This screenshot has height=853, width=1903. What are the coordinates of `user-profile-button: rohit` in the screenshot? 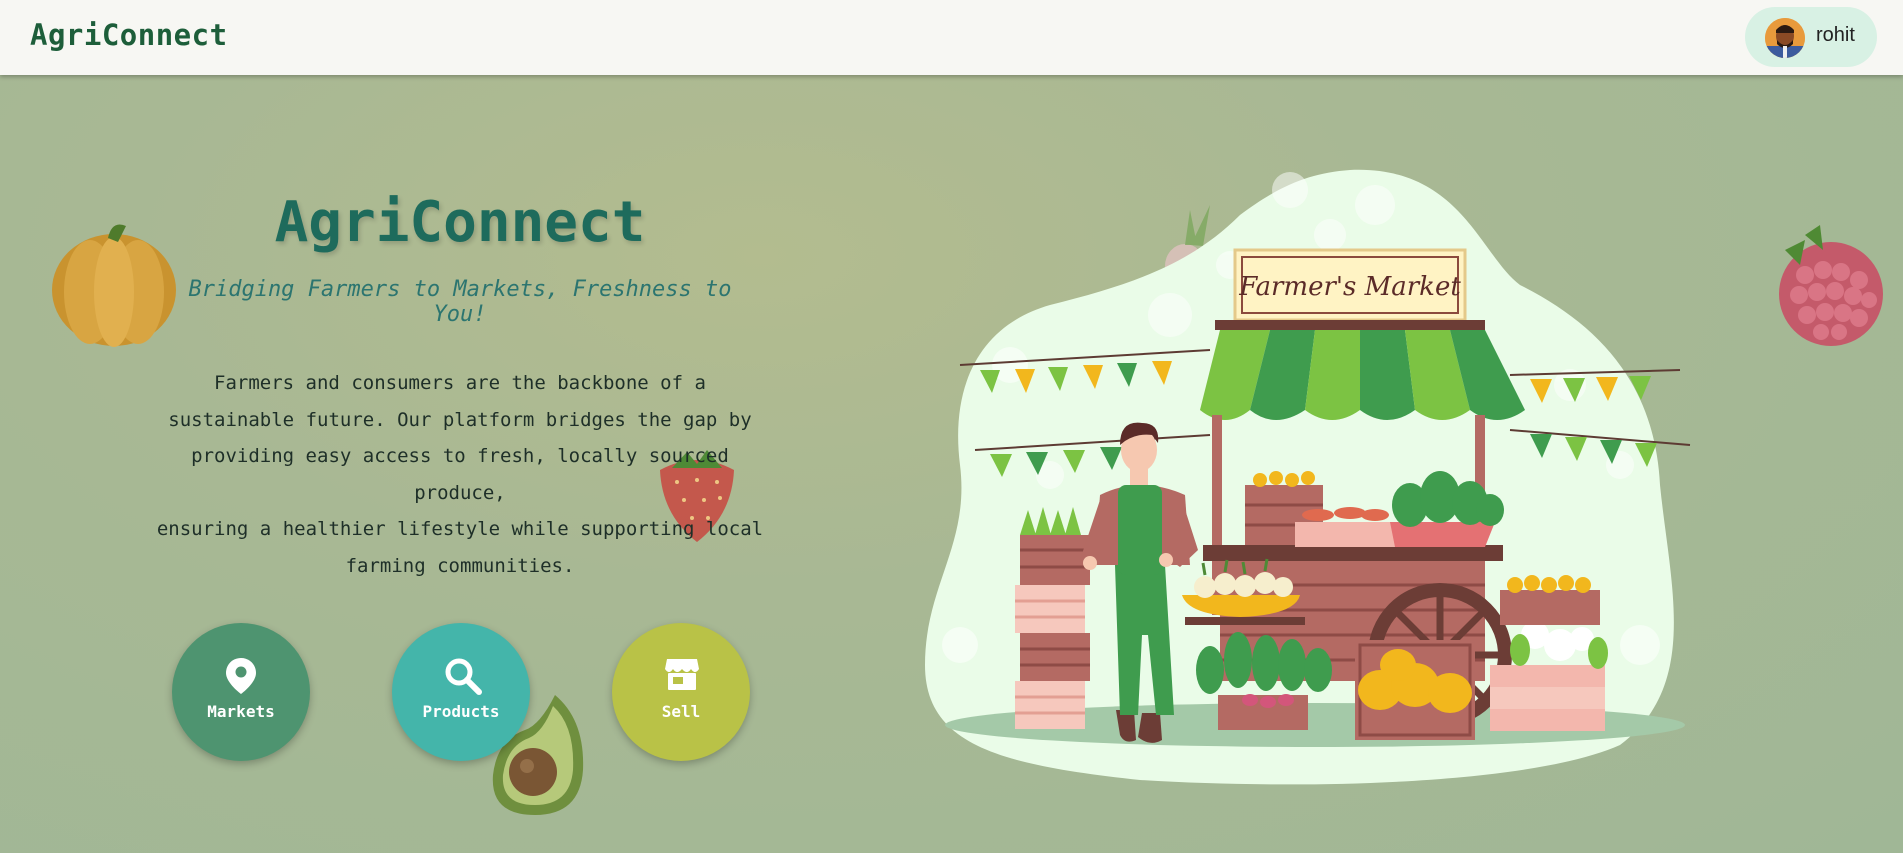 It's located at (1811, 37).